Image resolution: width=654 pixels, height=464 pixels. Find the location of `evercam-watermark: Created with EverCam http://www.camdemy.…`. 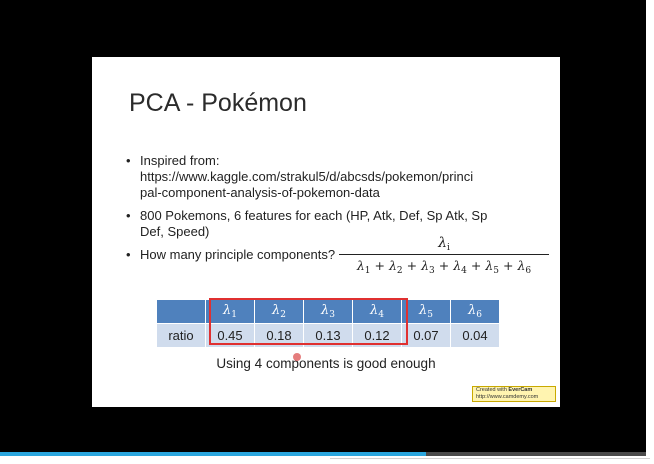

evercam-watermark: Created with EverCam http://www.camdemy.… is located at coordinates (514, 394).